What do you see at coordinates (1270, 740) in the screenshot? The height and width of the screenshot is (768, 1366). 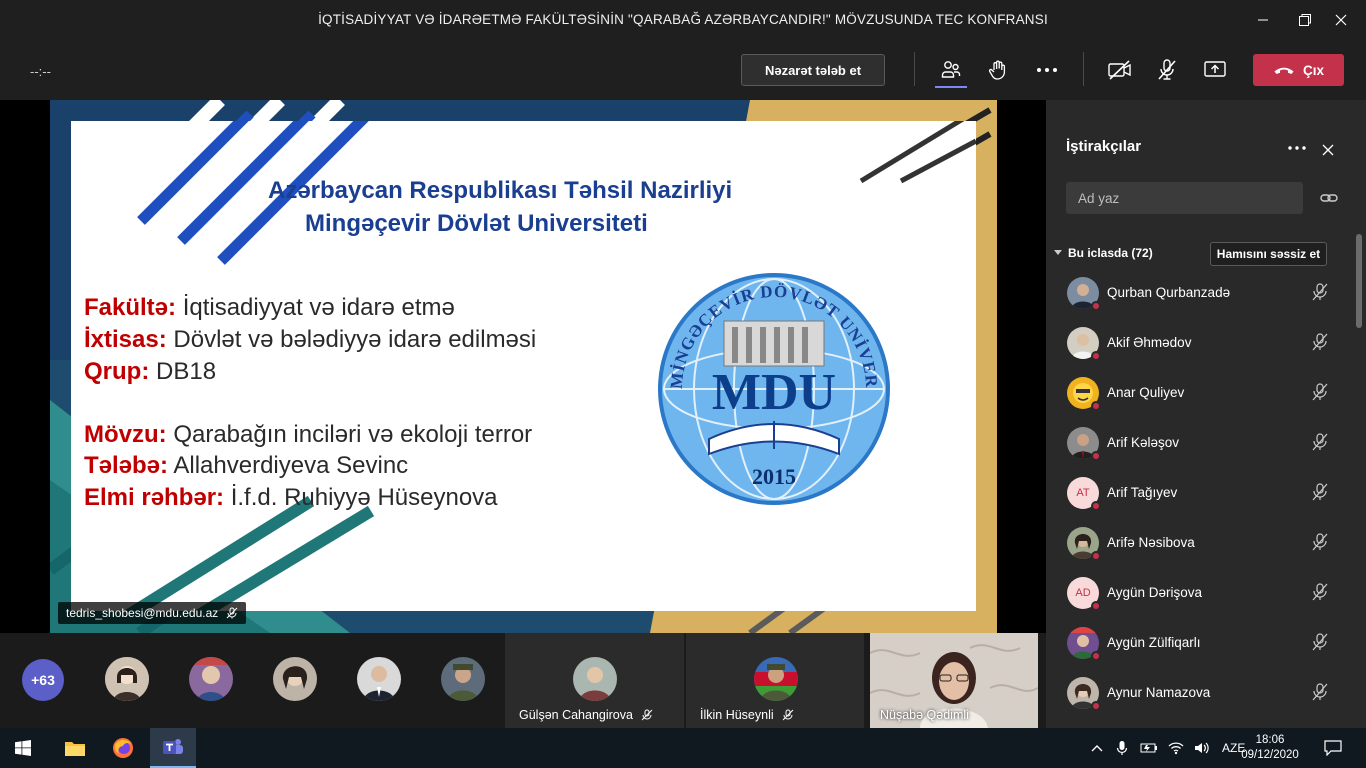 I see `clock-time: 18:06` at bounding box center [1270, 740].